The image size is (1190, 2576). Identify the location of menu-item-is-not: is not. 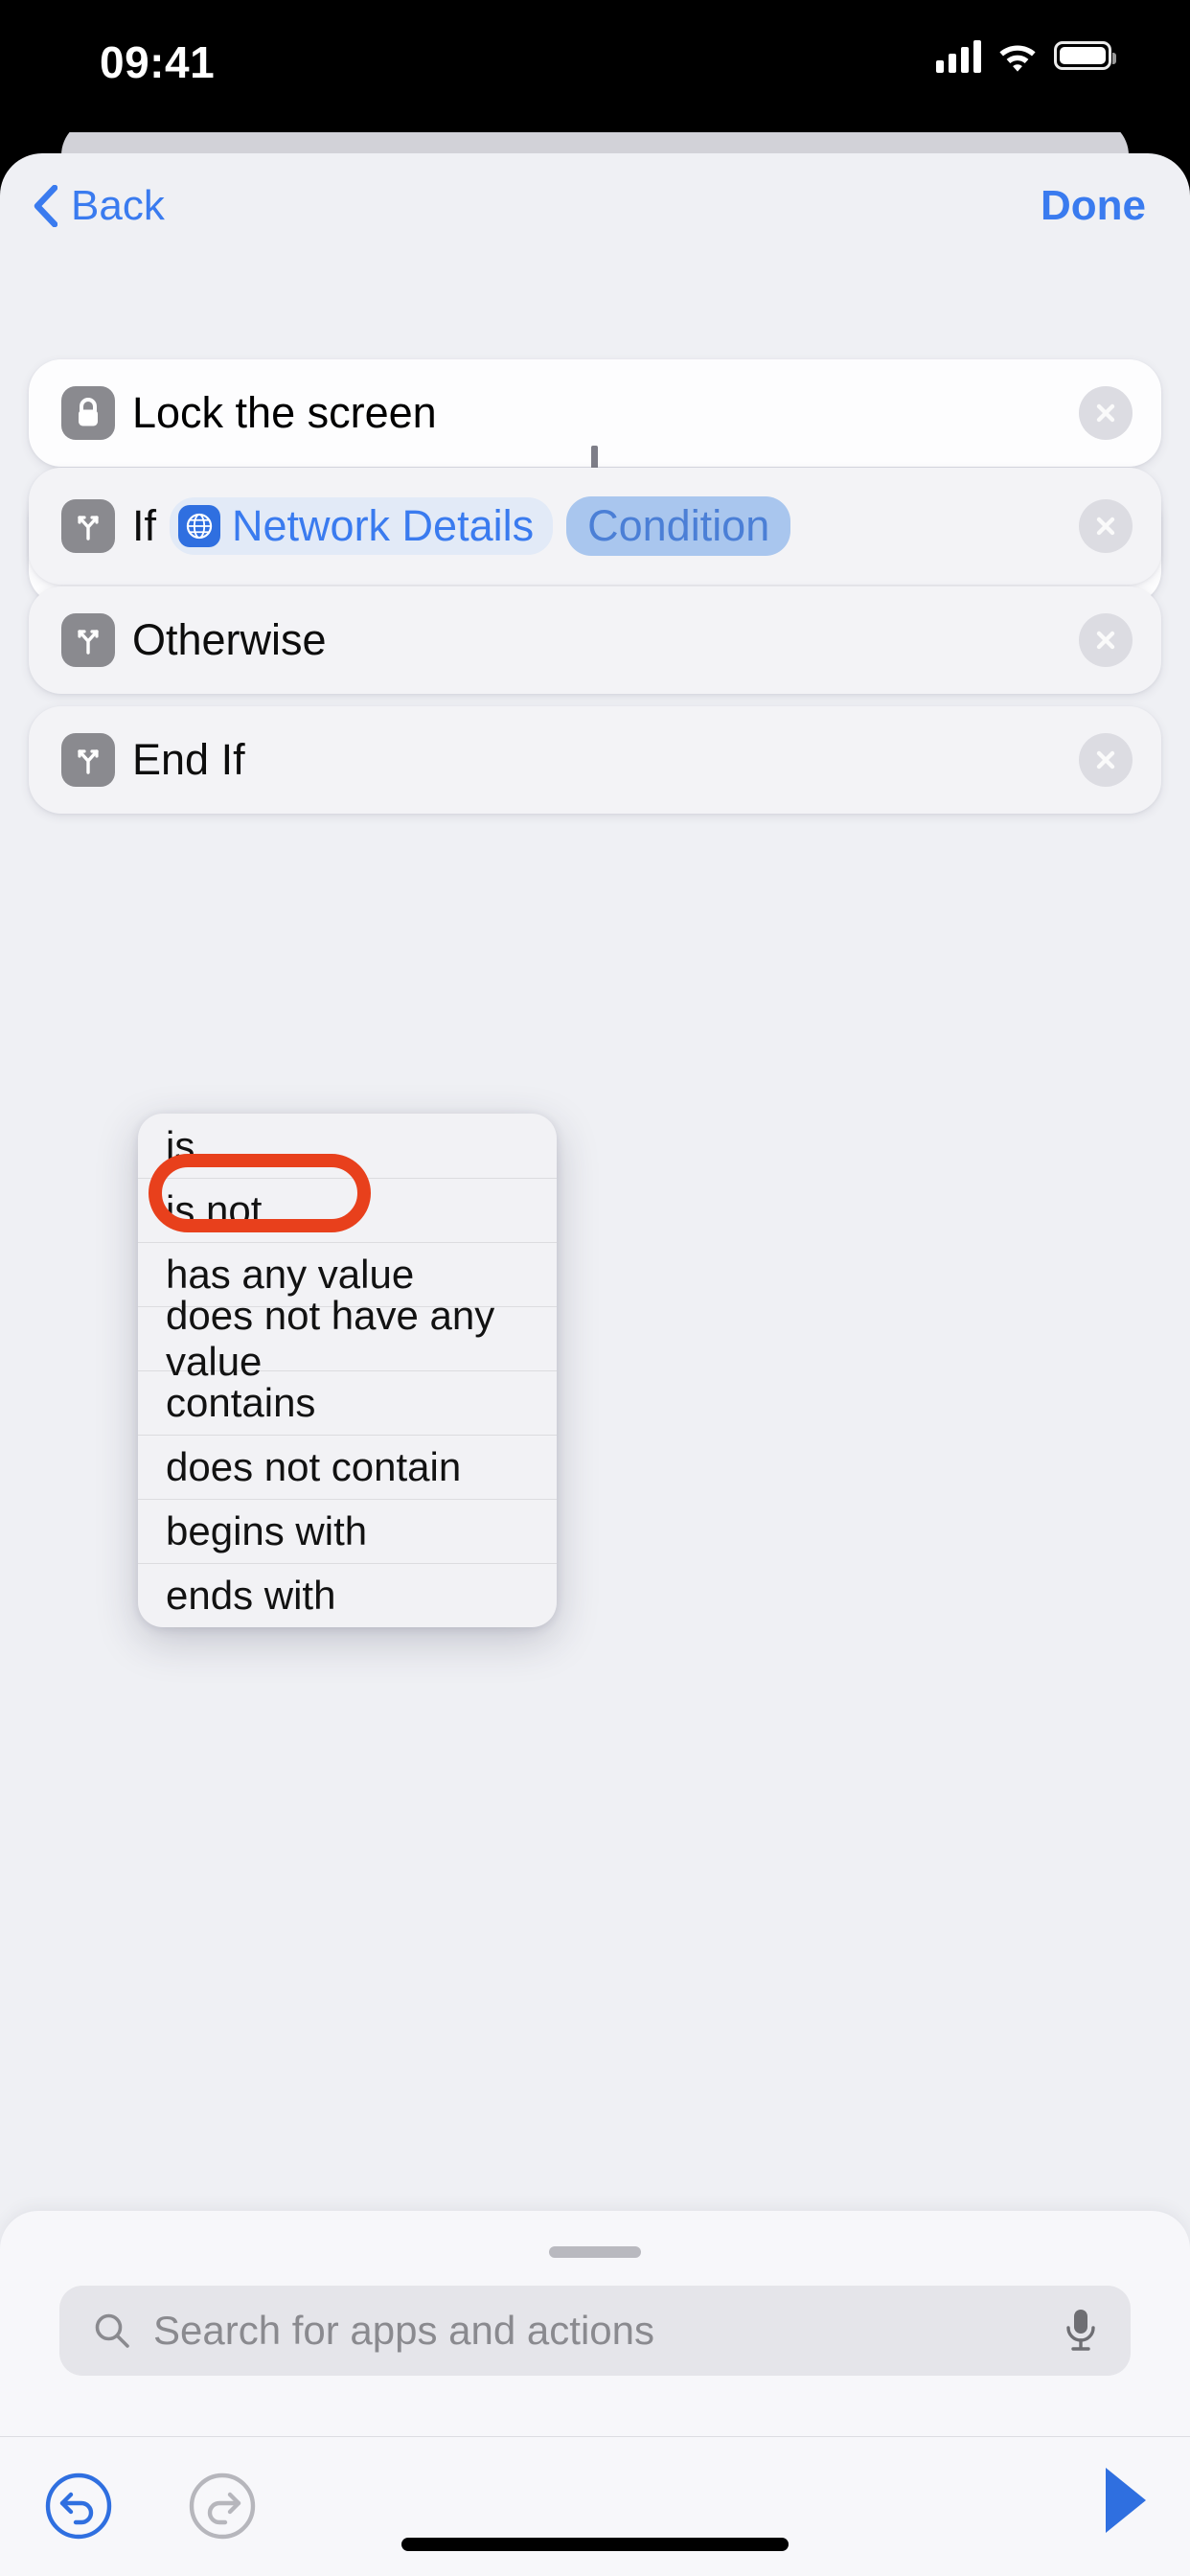
(348, 1210).